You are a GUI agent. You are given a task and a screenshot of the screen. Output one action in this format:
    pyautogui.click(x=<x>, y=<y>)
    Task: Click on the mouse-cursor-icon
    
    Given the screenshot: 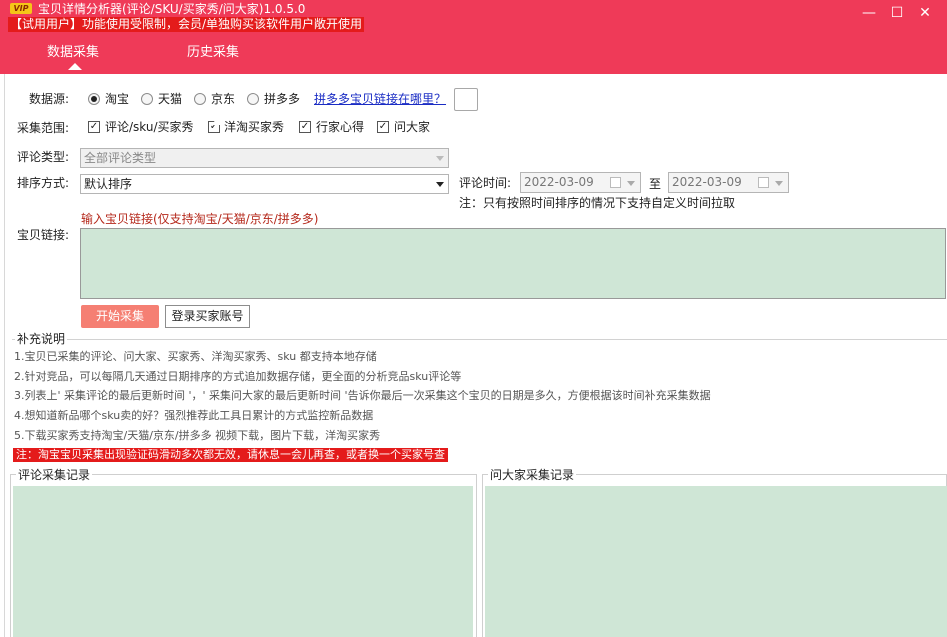 What is the action you would take?
    pyautogui.click(x=218, y=118)
    